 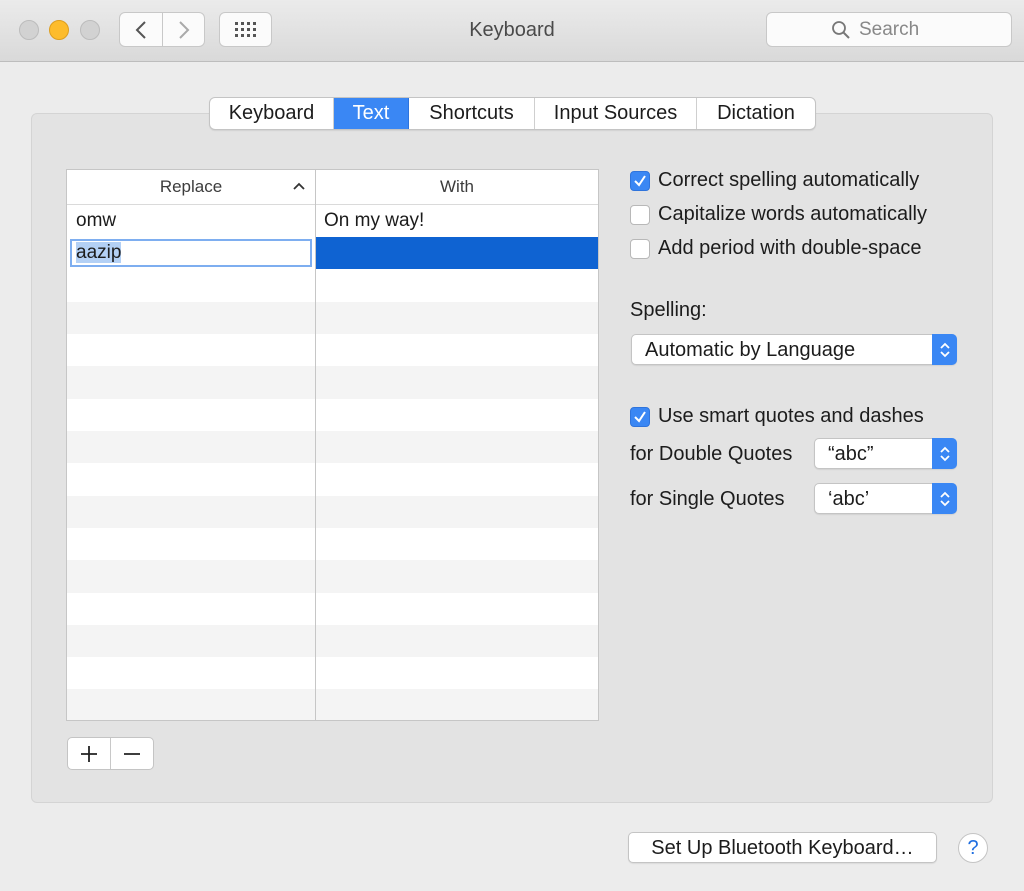 What do you see at coordinates (750, 350) in the screenshot?
I see `spelling-value: Automatic by Language` at bounding box center [750, 350].